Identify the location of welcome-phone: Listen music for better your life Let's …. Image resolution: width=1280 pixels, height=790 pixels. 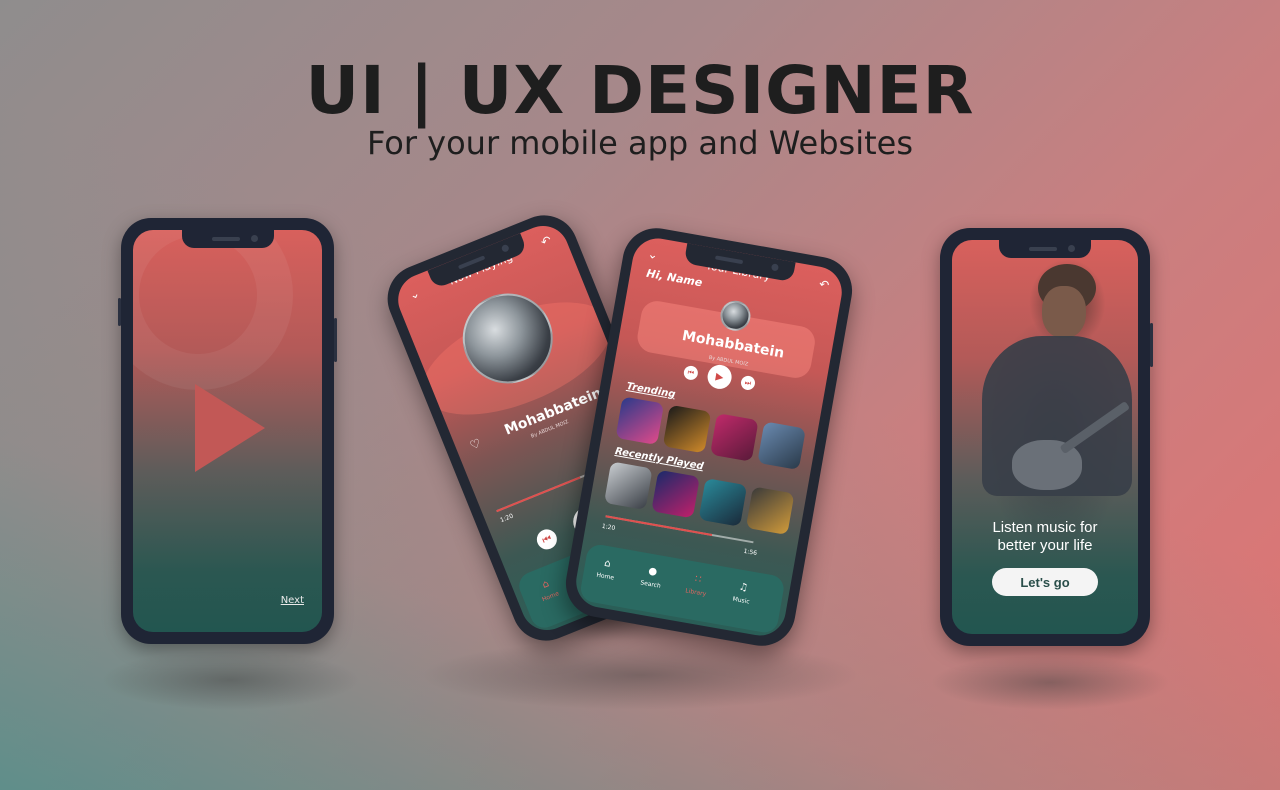
(1046, 437).